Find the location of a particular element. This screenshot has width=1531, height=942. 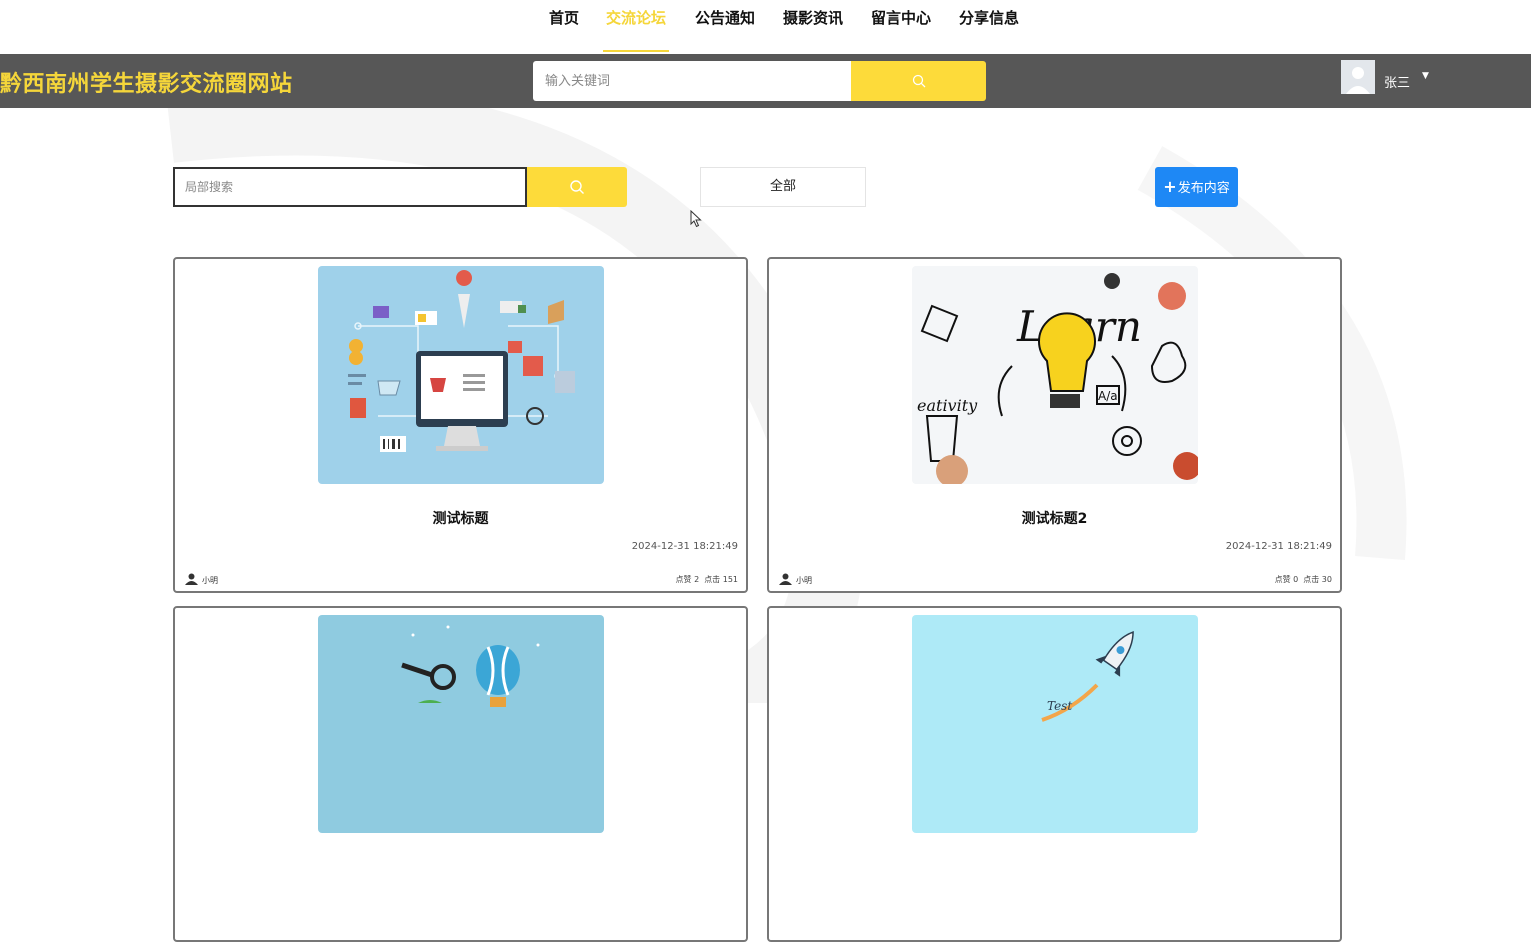

ecommerce-illustration is located at coordinates (461, 375).